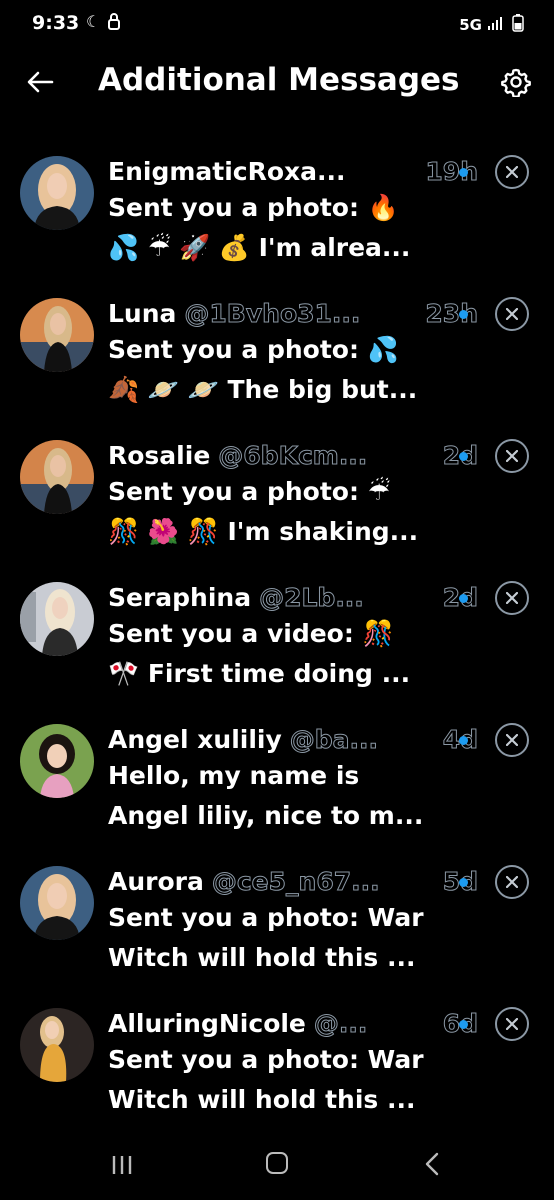  I want to click on status-indicators: 5G, so click(491, 25).